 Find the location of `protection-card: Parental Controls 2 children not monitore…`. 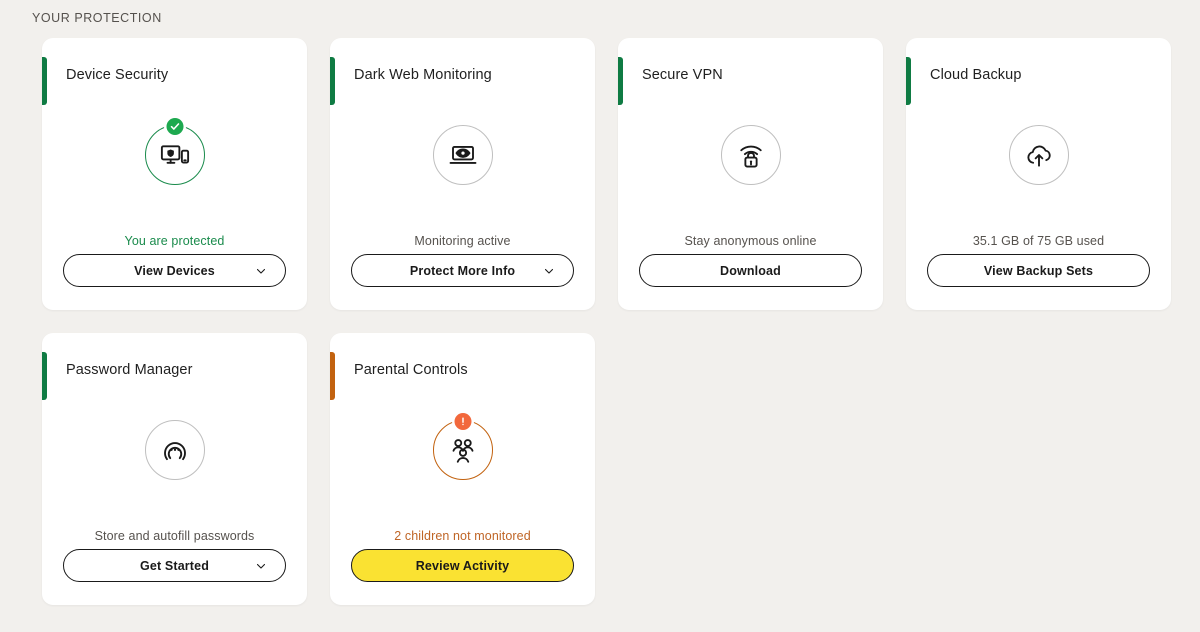

protection-card: Parental Controls 2 children not monitore… is located at coordinates (462, 469).